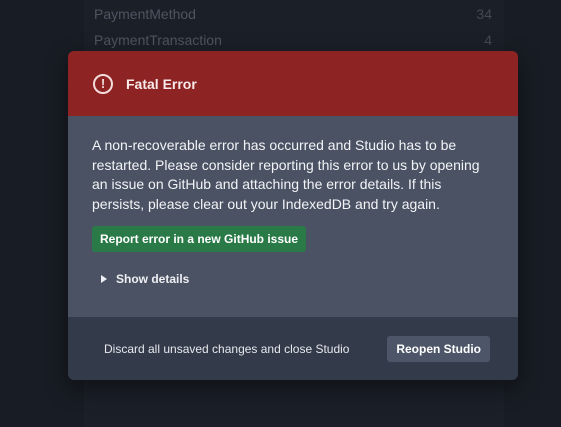 Image resolution: width=561 pixels, height=427 pixels. I want to click on report-error-button: Report error in a new GitHub issue, so click(199, 239).